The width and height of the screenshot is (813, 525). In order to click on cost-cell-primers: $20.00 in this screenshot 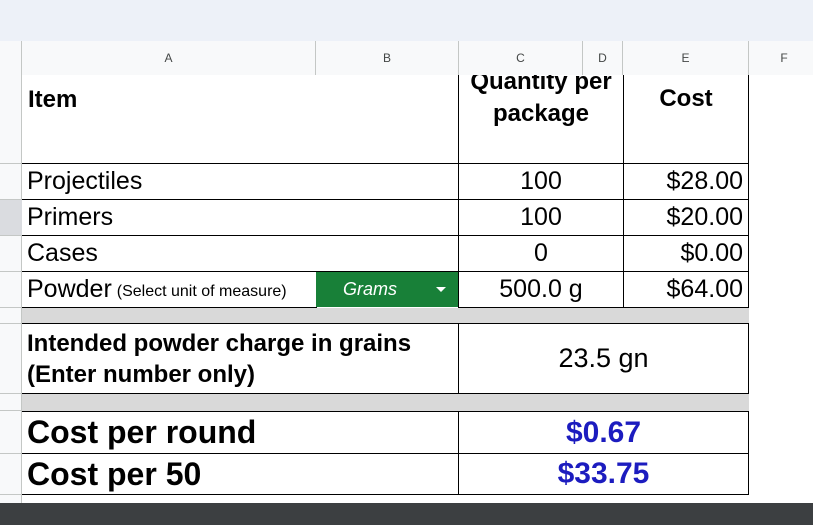, I will do `click(686, 217)`.